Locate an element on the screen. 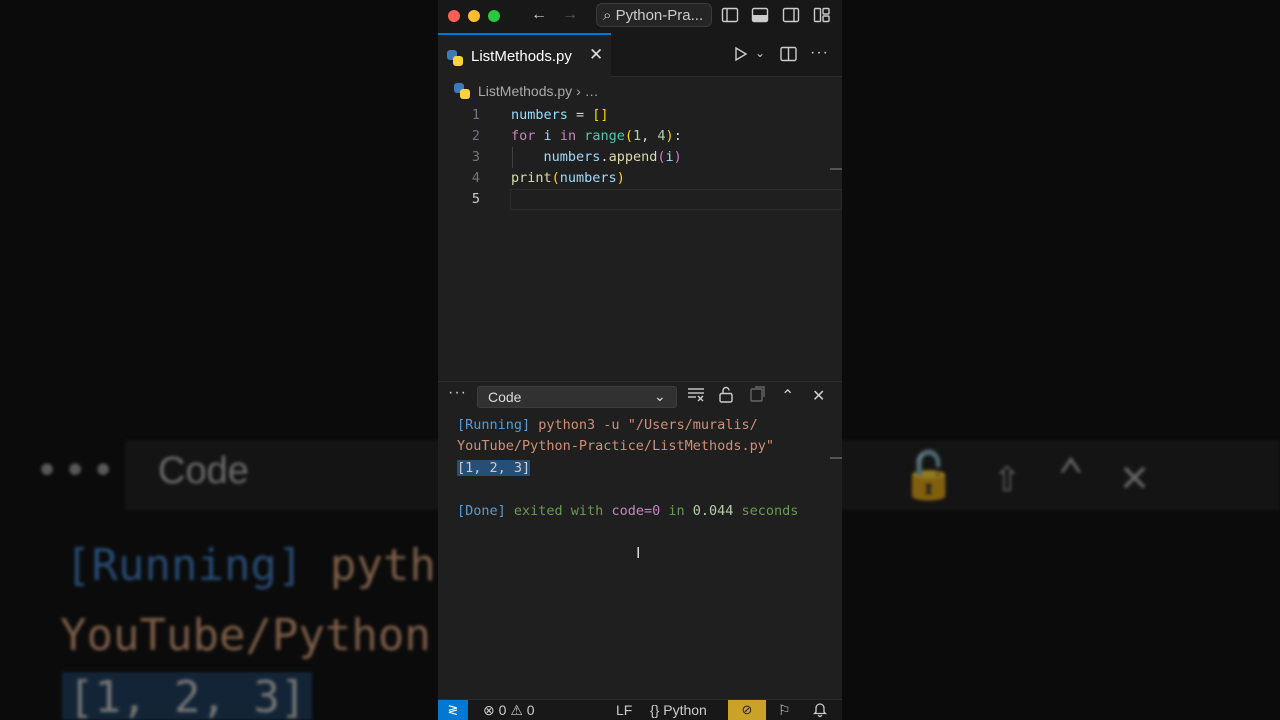 The height and width of the screenshot is (720, 1280). toggle-secondary-sidebar-icon is located at coordinates (791, 17).